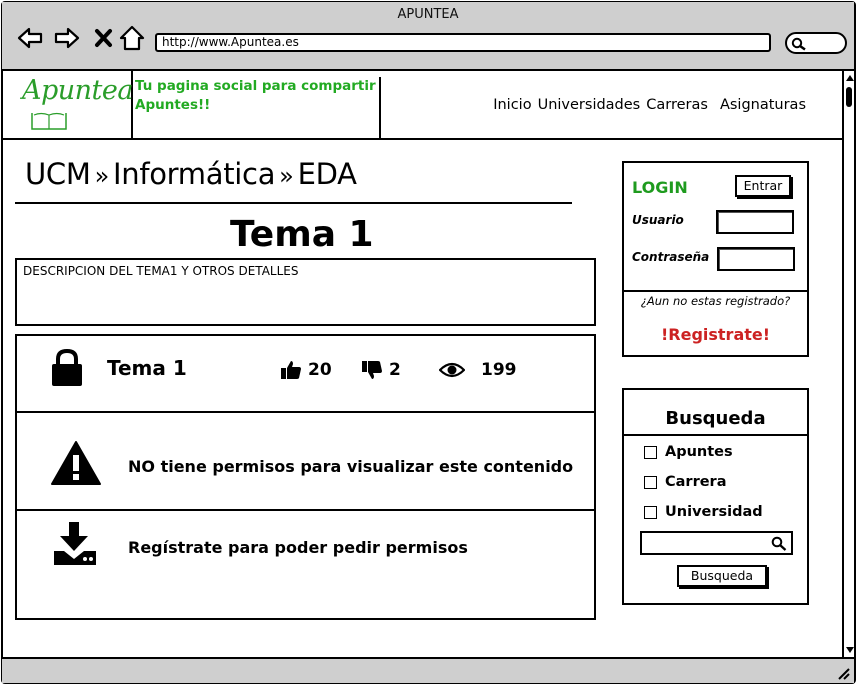 The height and width of the screenshot is (685, 858). I want to click on warning-icon, so click(76, 463).